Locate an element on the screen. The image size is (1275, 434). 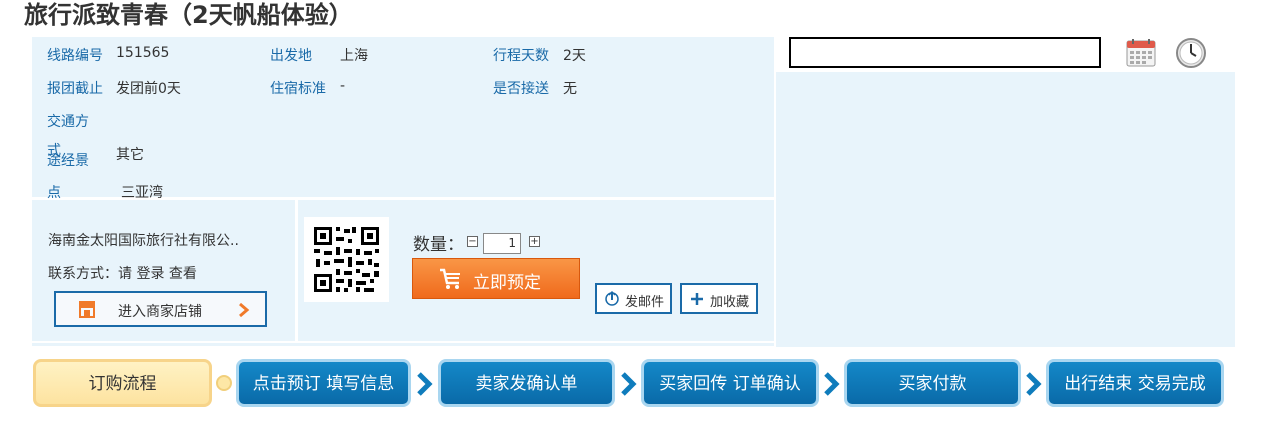
transport-label: 交通方 is located at coordinates (68, 122).